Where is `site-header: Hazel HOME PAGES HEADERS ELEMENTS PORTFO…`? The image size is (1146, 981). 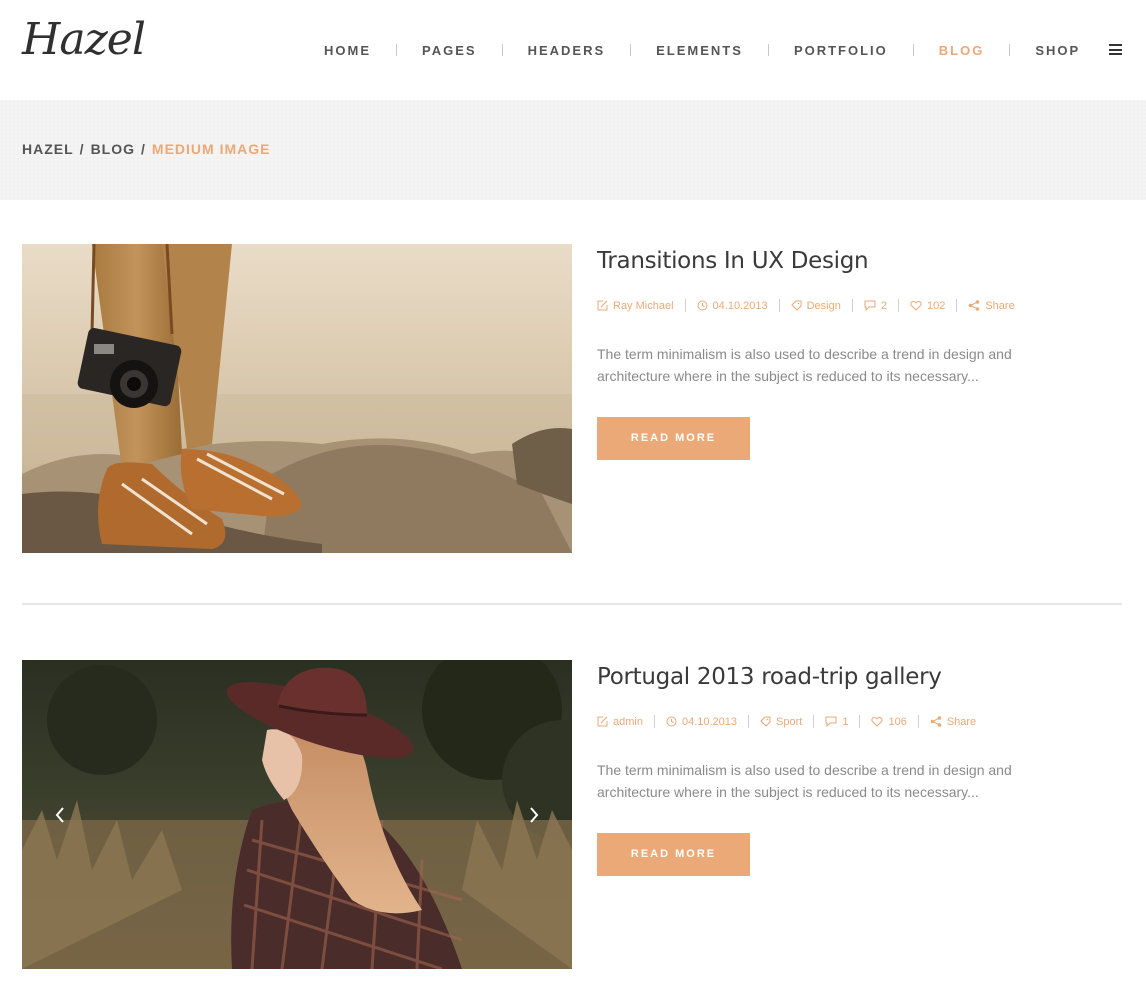
site-header: Hazel HOME PAGES HEADERS ELEMENTS PORTFO… is located at coordinates (573, 50).